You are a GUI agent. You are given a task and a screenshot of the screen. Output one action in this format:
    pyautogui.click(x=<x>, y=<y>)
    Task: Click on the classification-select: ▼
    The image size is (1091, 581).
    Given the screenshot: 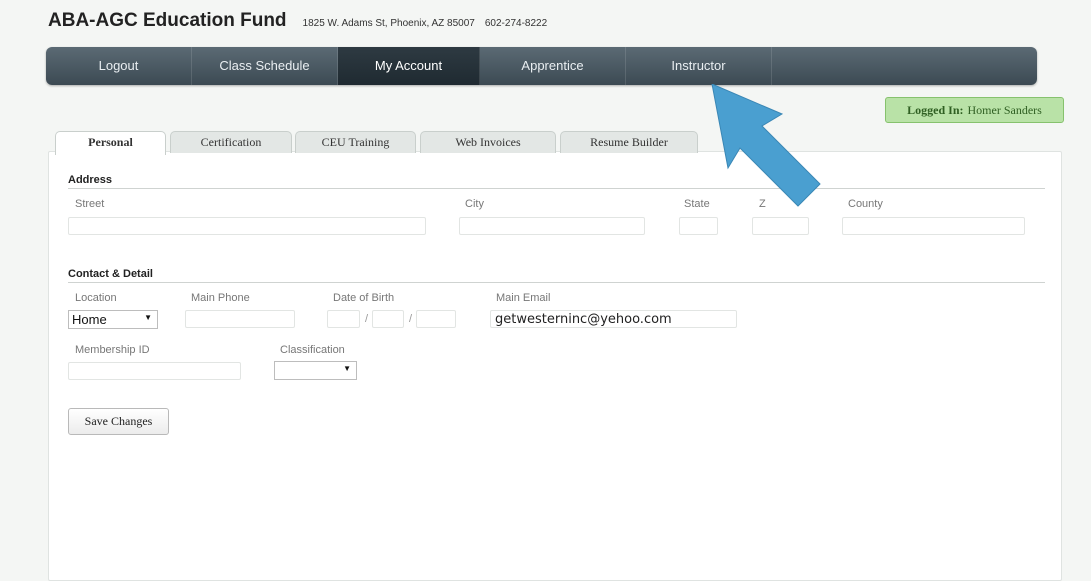 What is the action you would take?
    pyautogui.click(x=315, y=370)
    